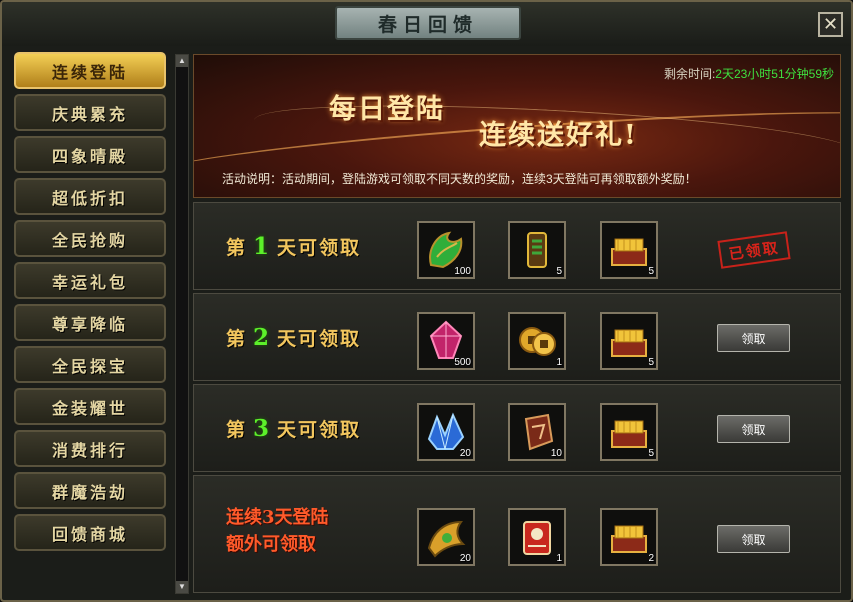  Describe the element at coordinates (462, 271) in the screenshot. I see `item-quantity: 100` at that location.